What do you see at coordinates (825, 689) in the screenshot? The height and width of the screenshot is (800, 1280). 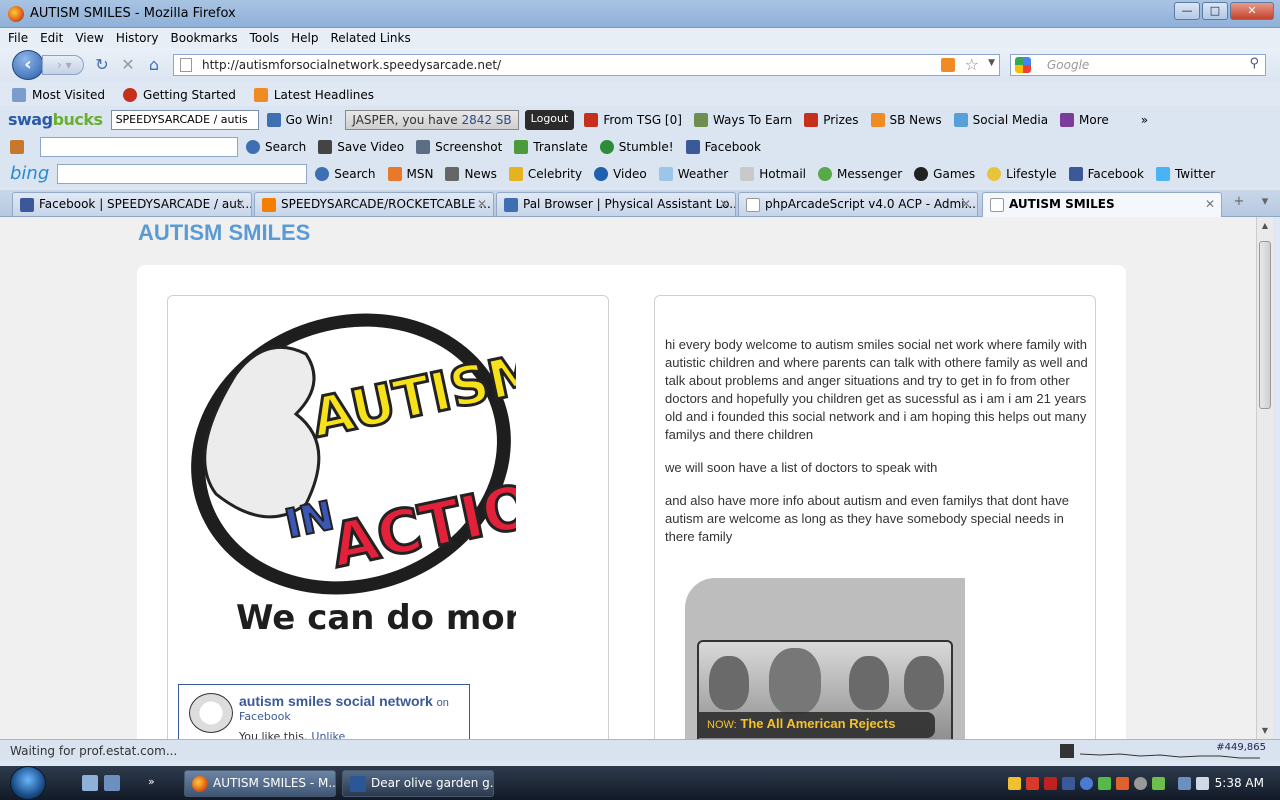 I see `band-photo: NOW: The All American Rejects` at bounding box center [825, 689].